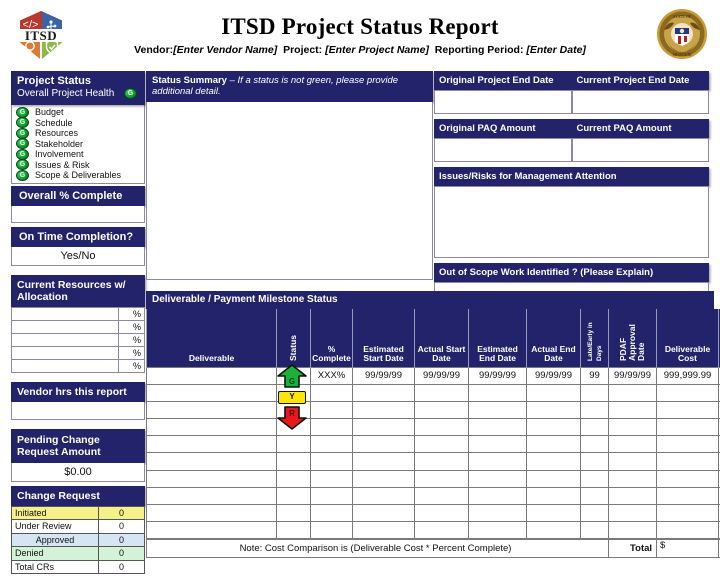  Describe the element at coordinates (121, 539) in the screenshot. I see `cr-count-approved: 0` at that location.